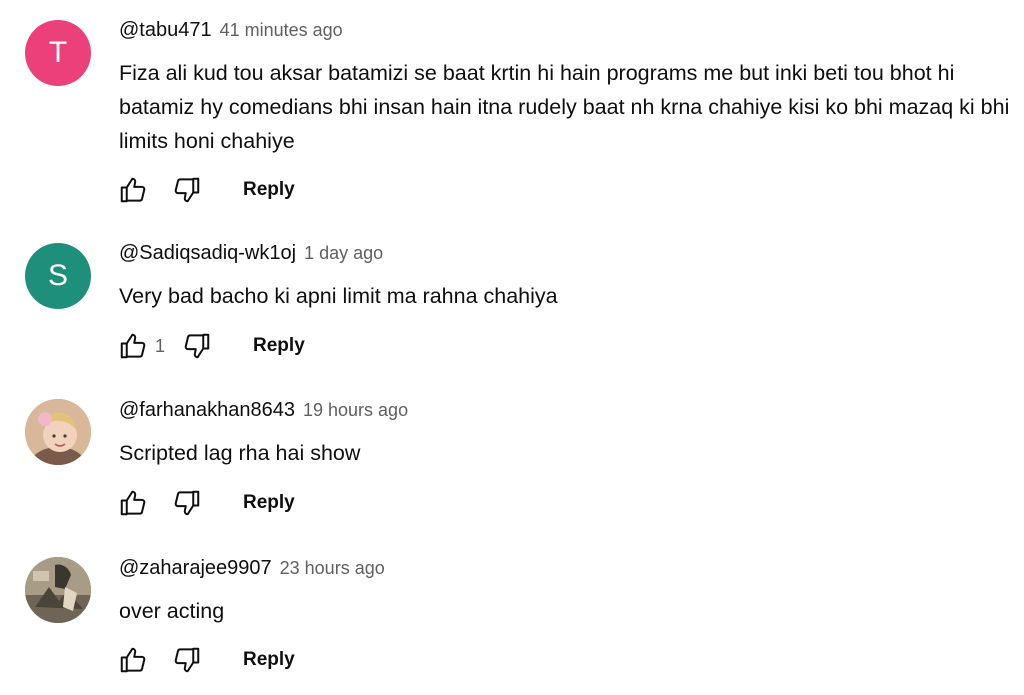 The image size is (1024, 695). I want to click on author-name: @Sadiqsadiq-wk1oj, so click(207, 253).